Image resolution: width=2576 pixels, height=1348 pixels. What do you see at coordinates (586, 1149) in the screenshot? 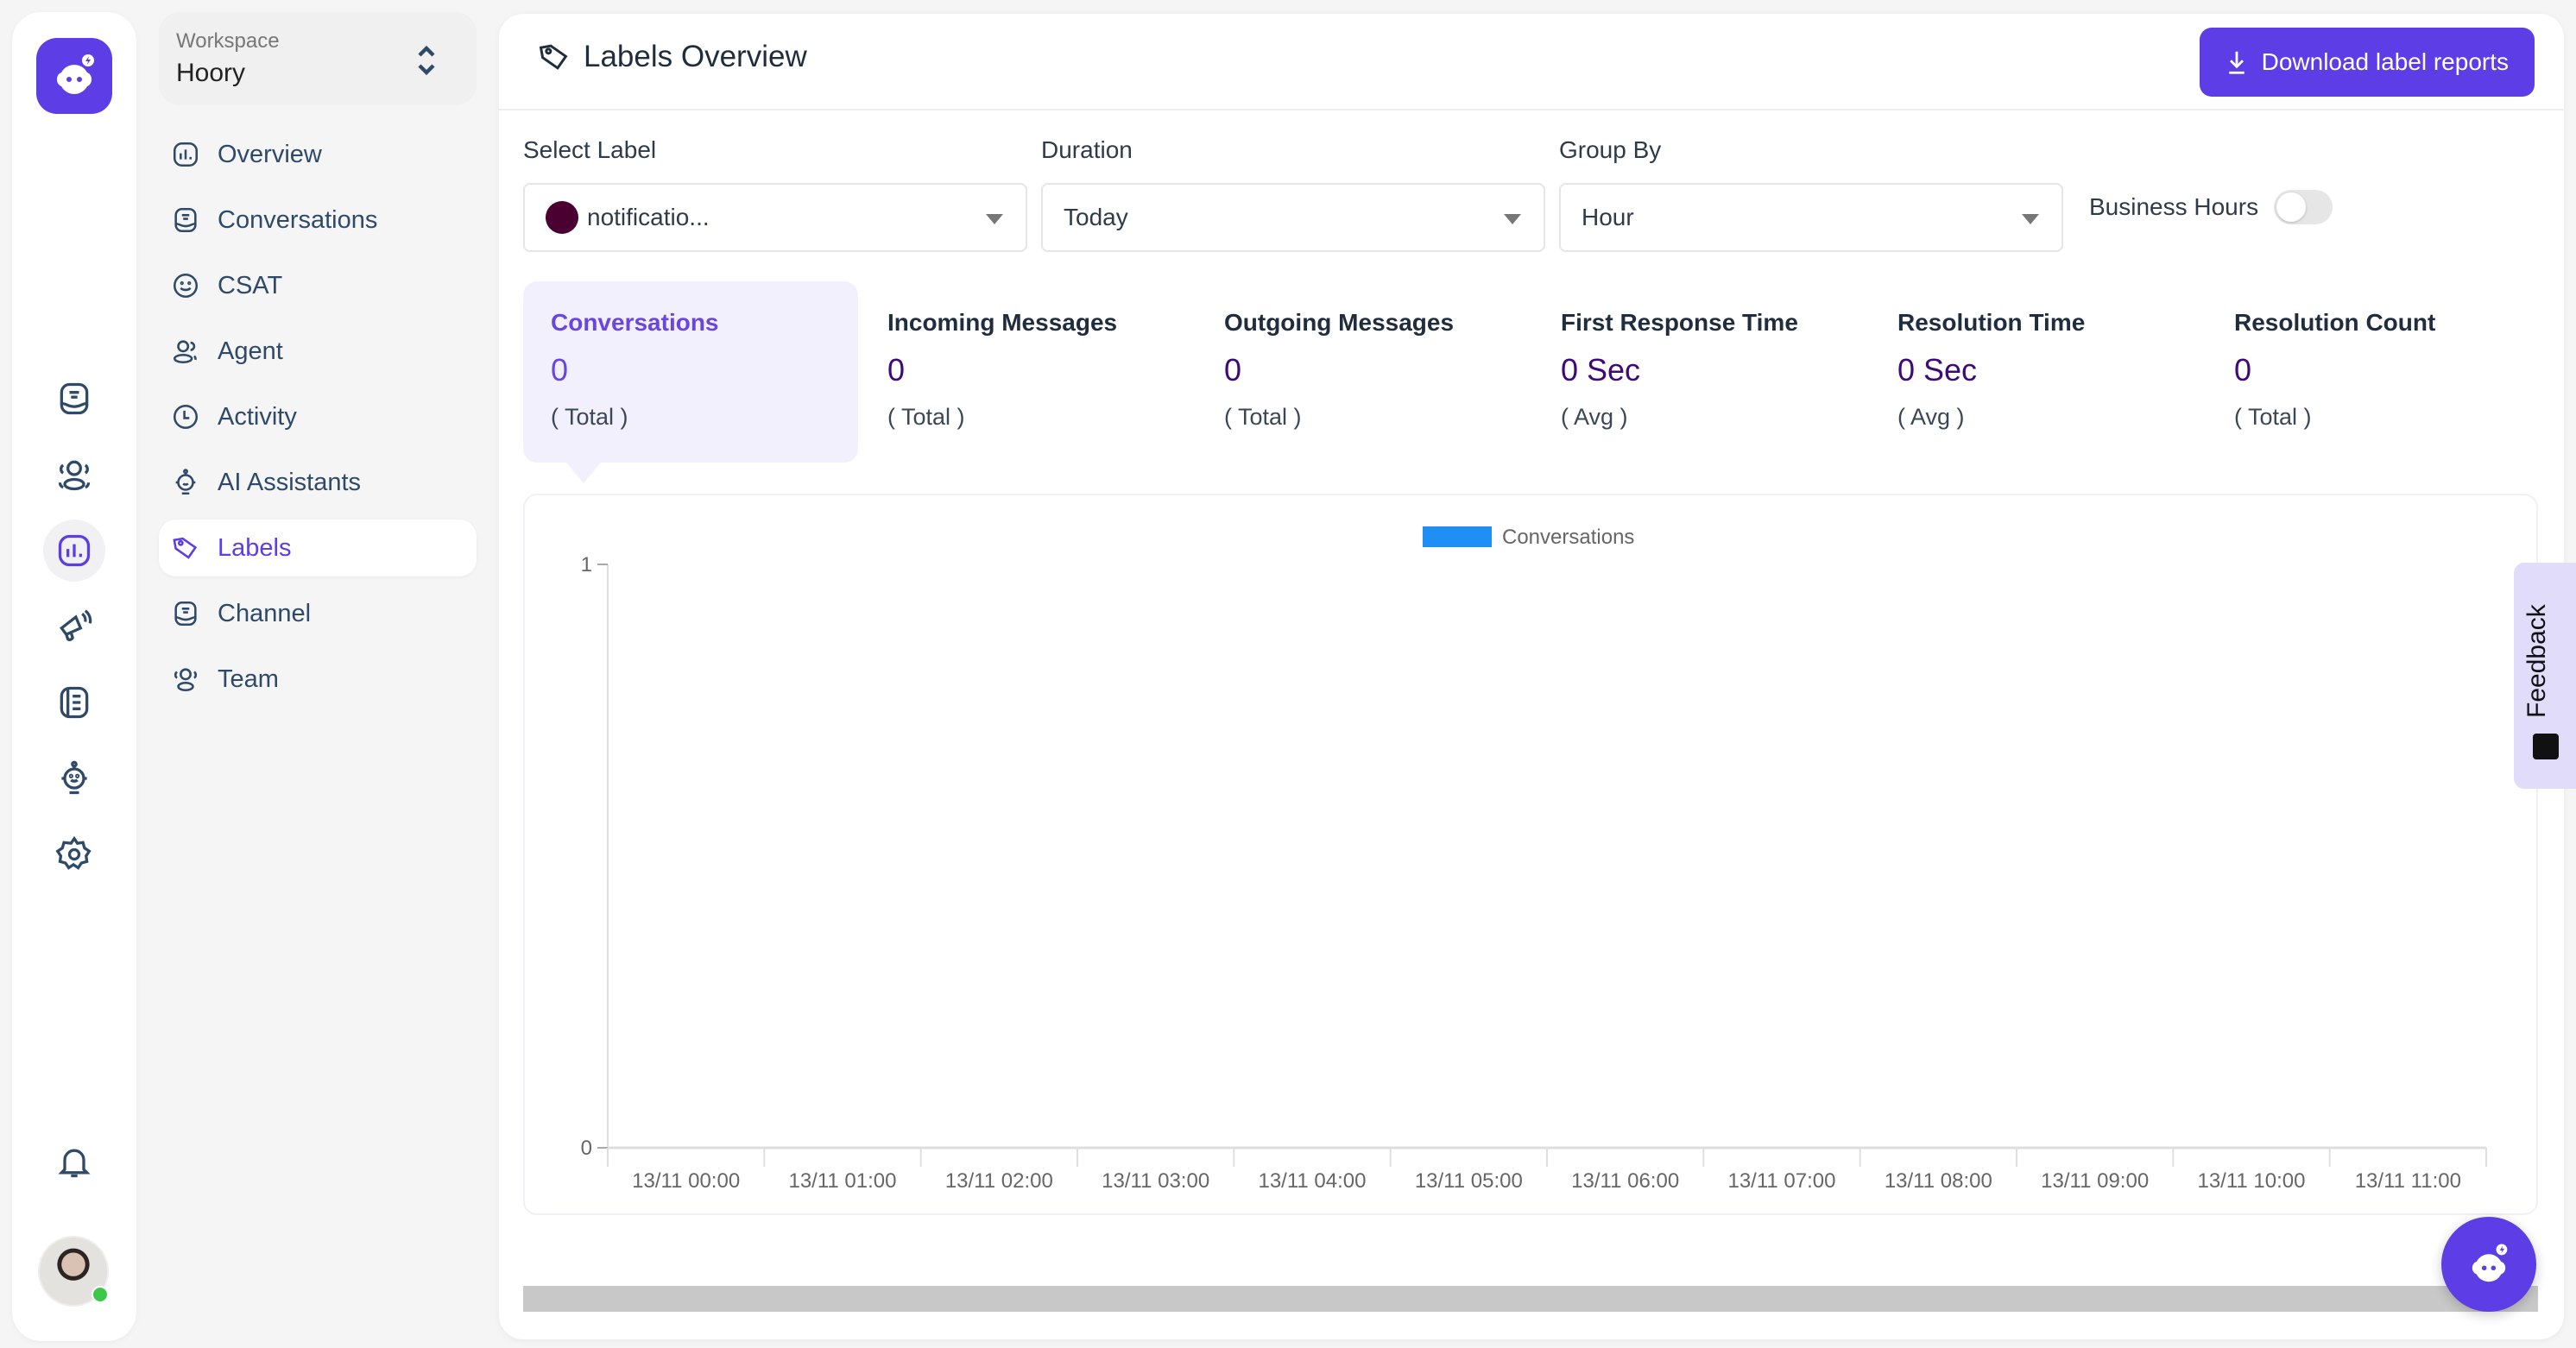
I see `y-tick-label: 0` at bounding box center [586, 1149].